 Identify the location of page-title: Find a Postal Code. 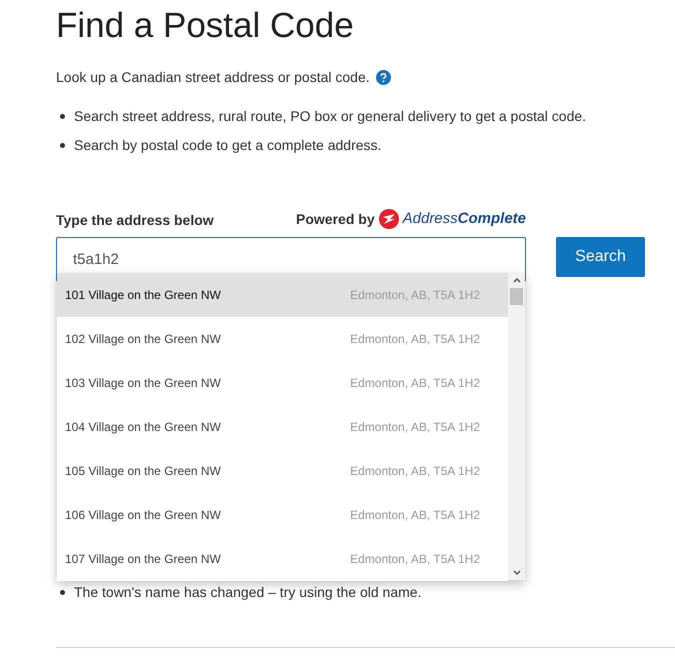
(205, 26).